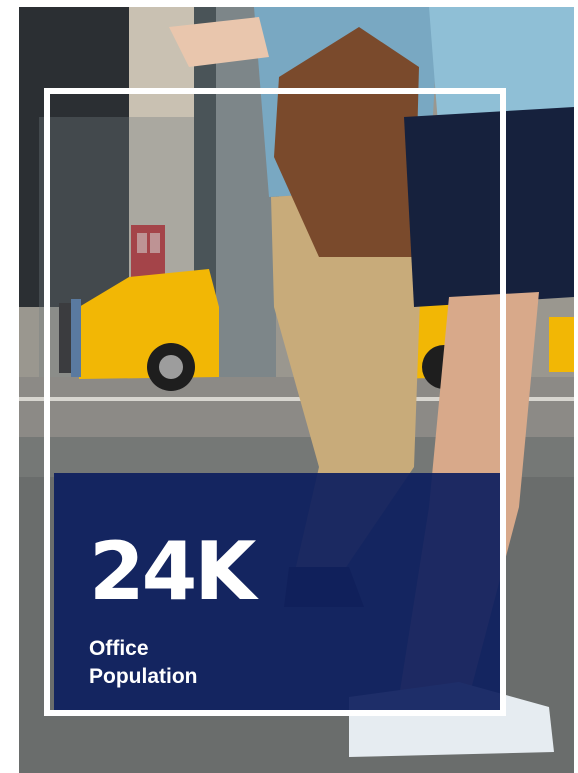 The width and height of the screenshot is (578, 773). What do you see at coordinates (489, 207) in the screenshot?
I see `woman-skirt` at bounding box center [489, 207].